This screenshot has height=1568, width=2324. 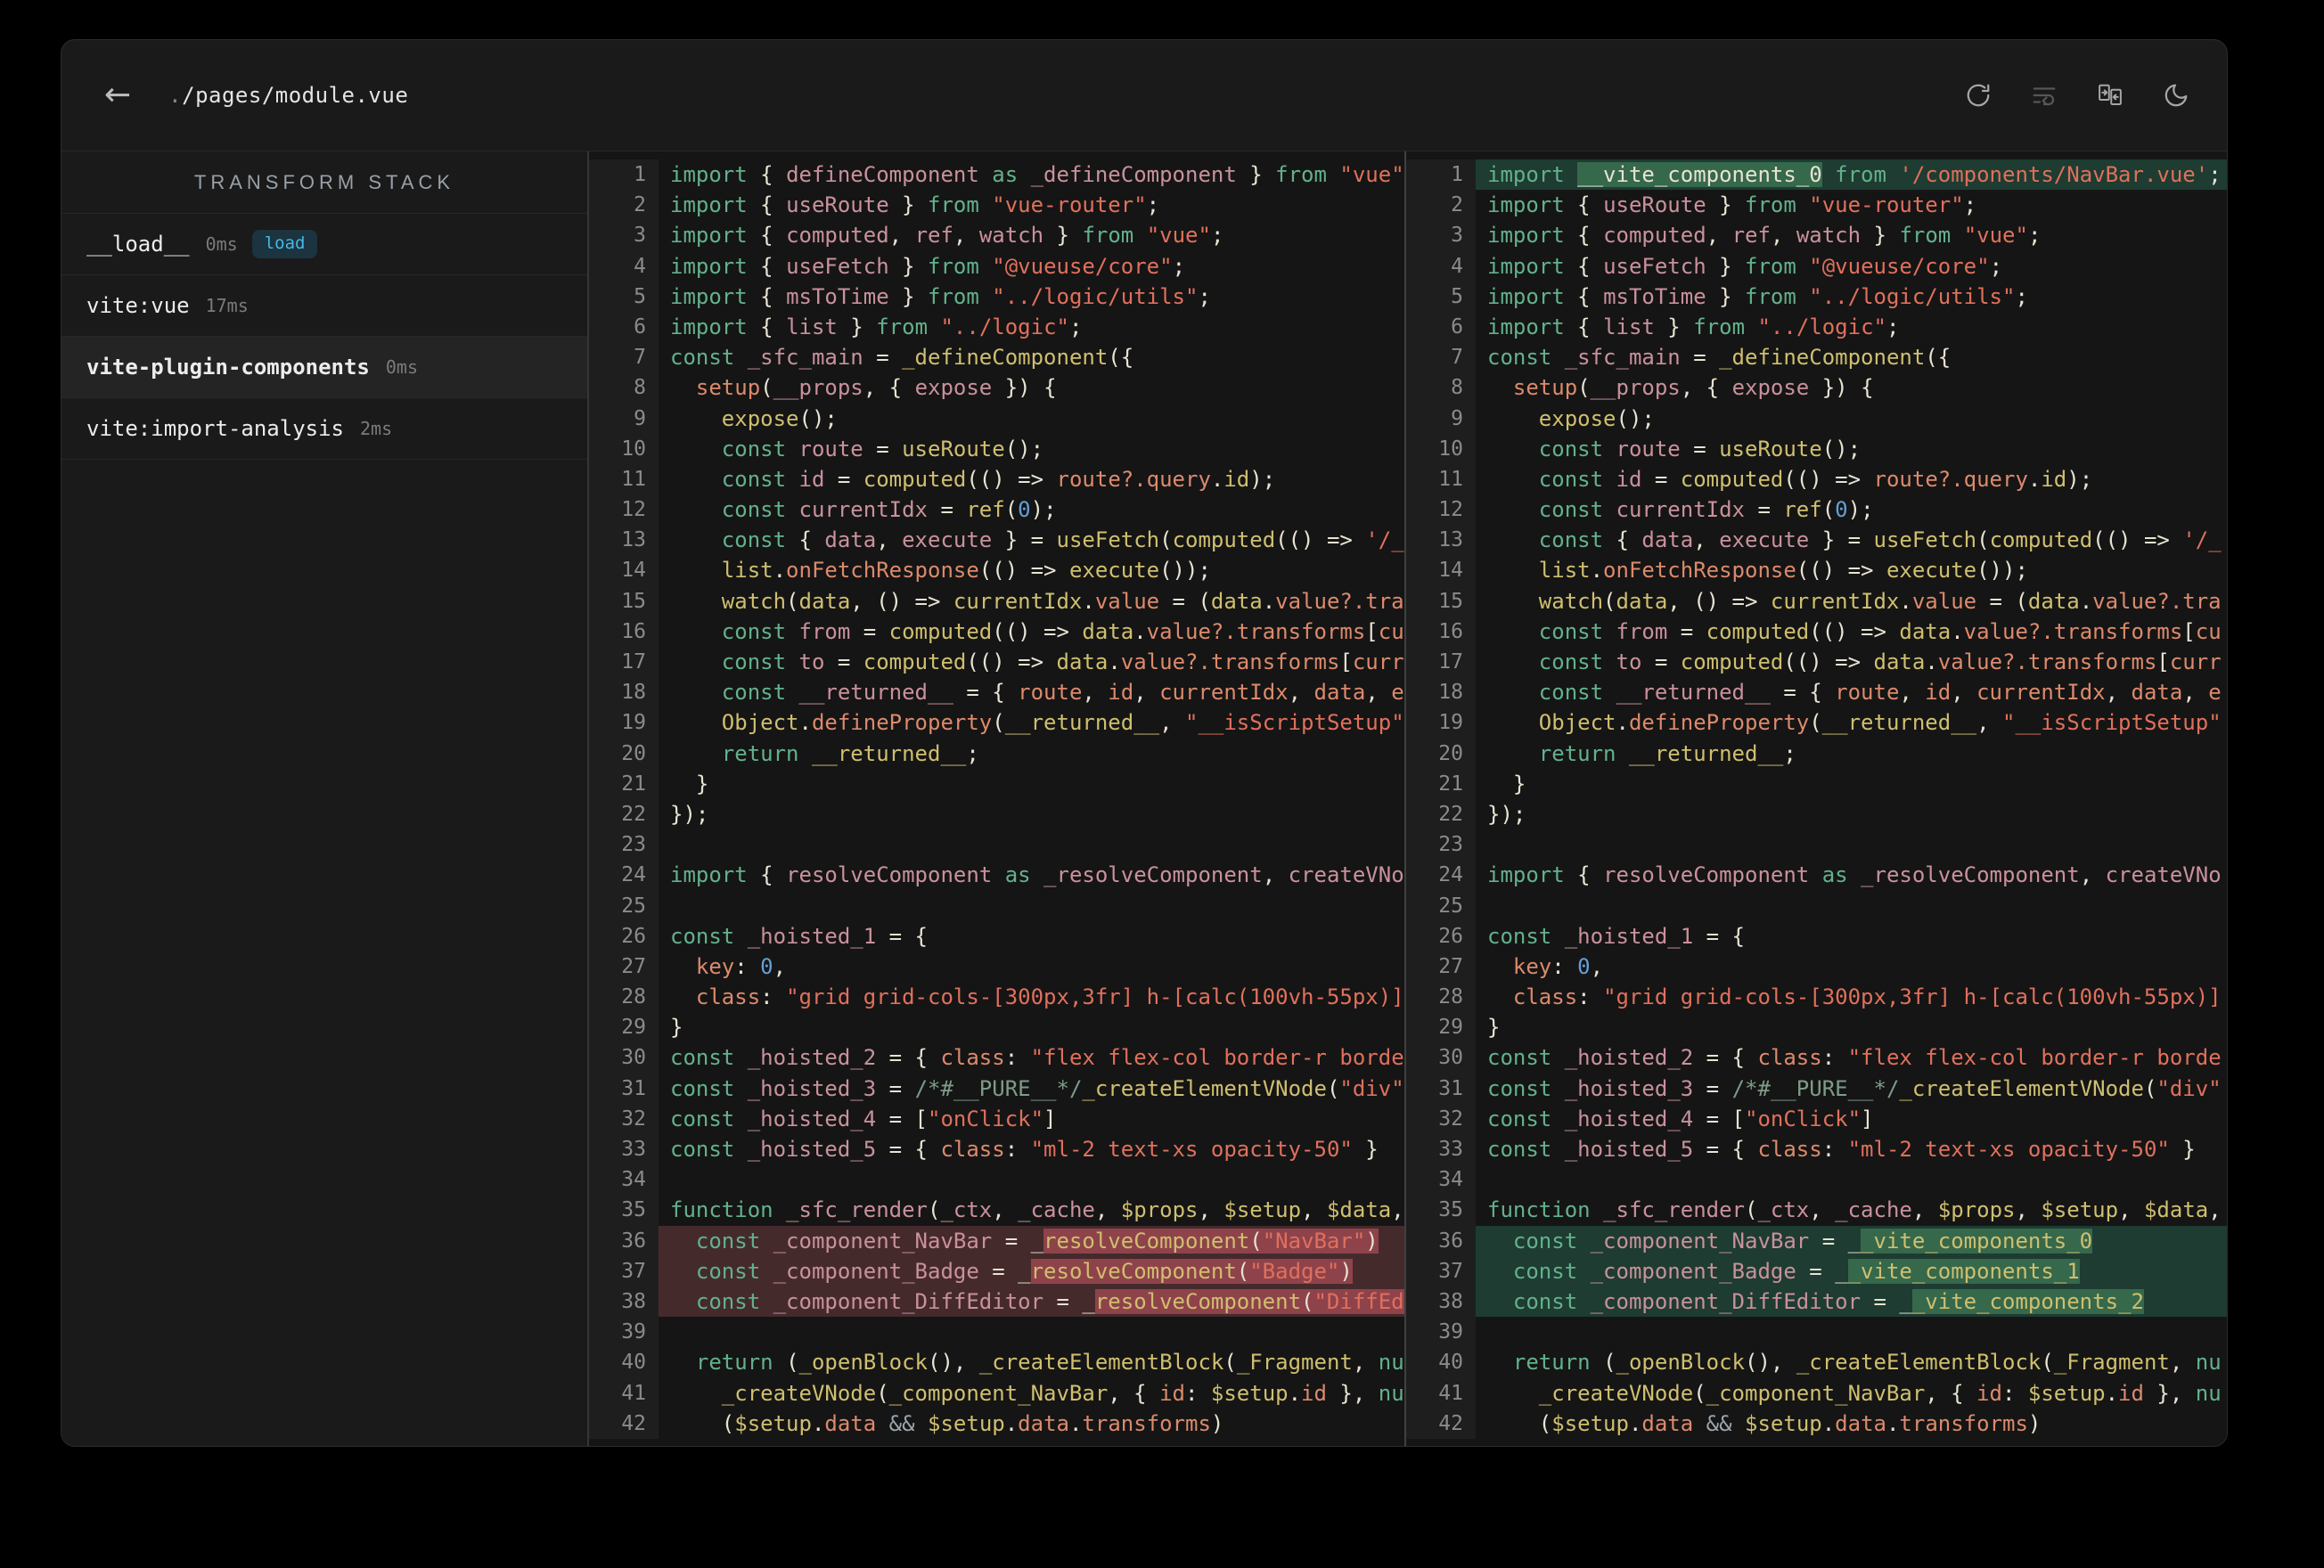 I want to click on line-number: 9, so click(x=1441, y=418).